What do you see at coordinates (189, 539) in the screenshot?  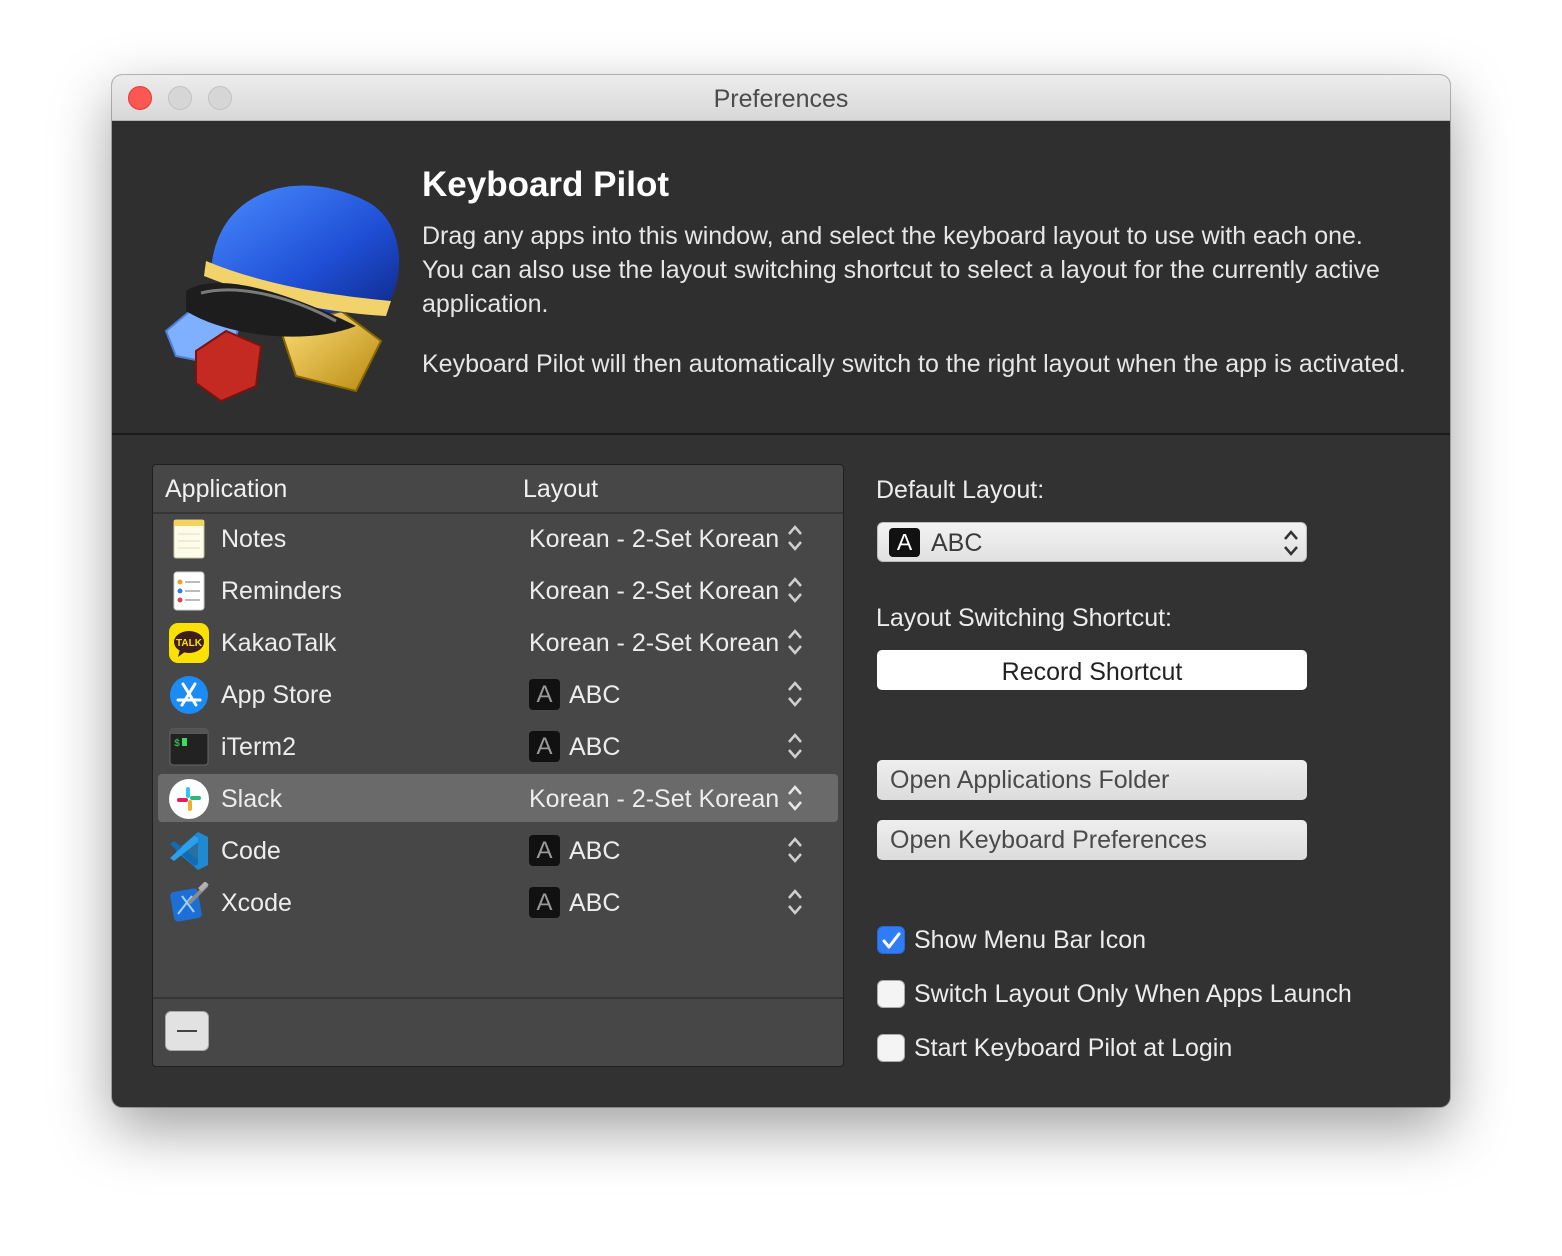 I see `notes-icon` at bounding box center [189, 539].